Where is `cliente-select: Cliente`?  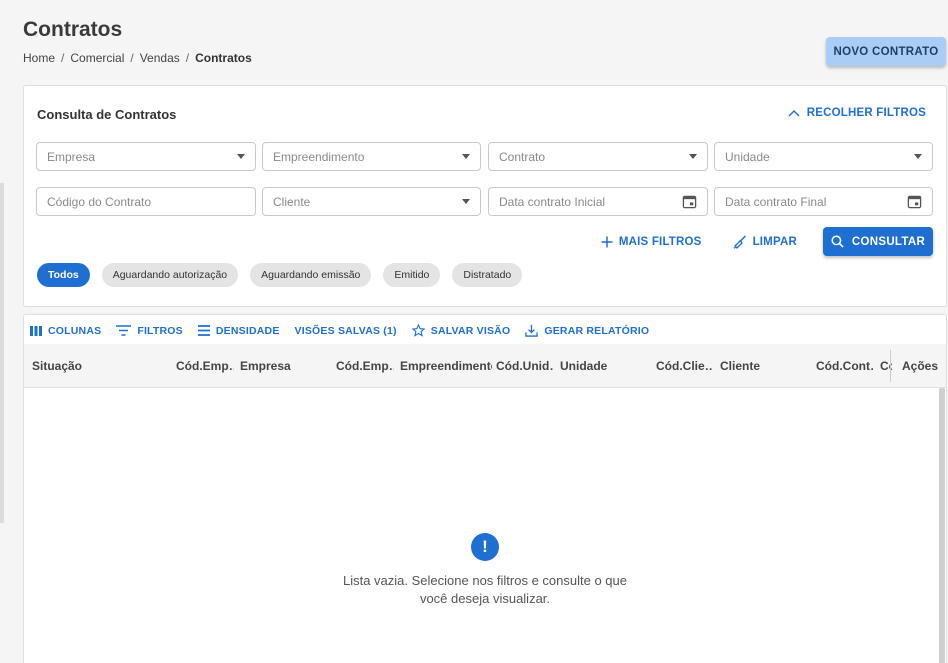 cliente-select: Cliente is located at coordinates (371, 201).